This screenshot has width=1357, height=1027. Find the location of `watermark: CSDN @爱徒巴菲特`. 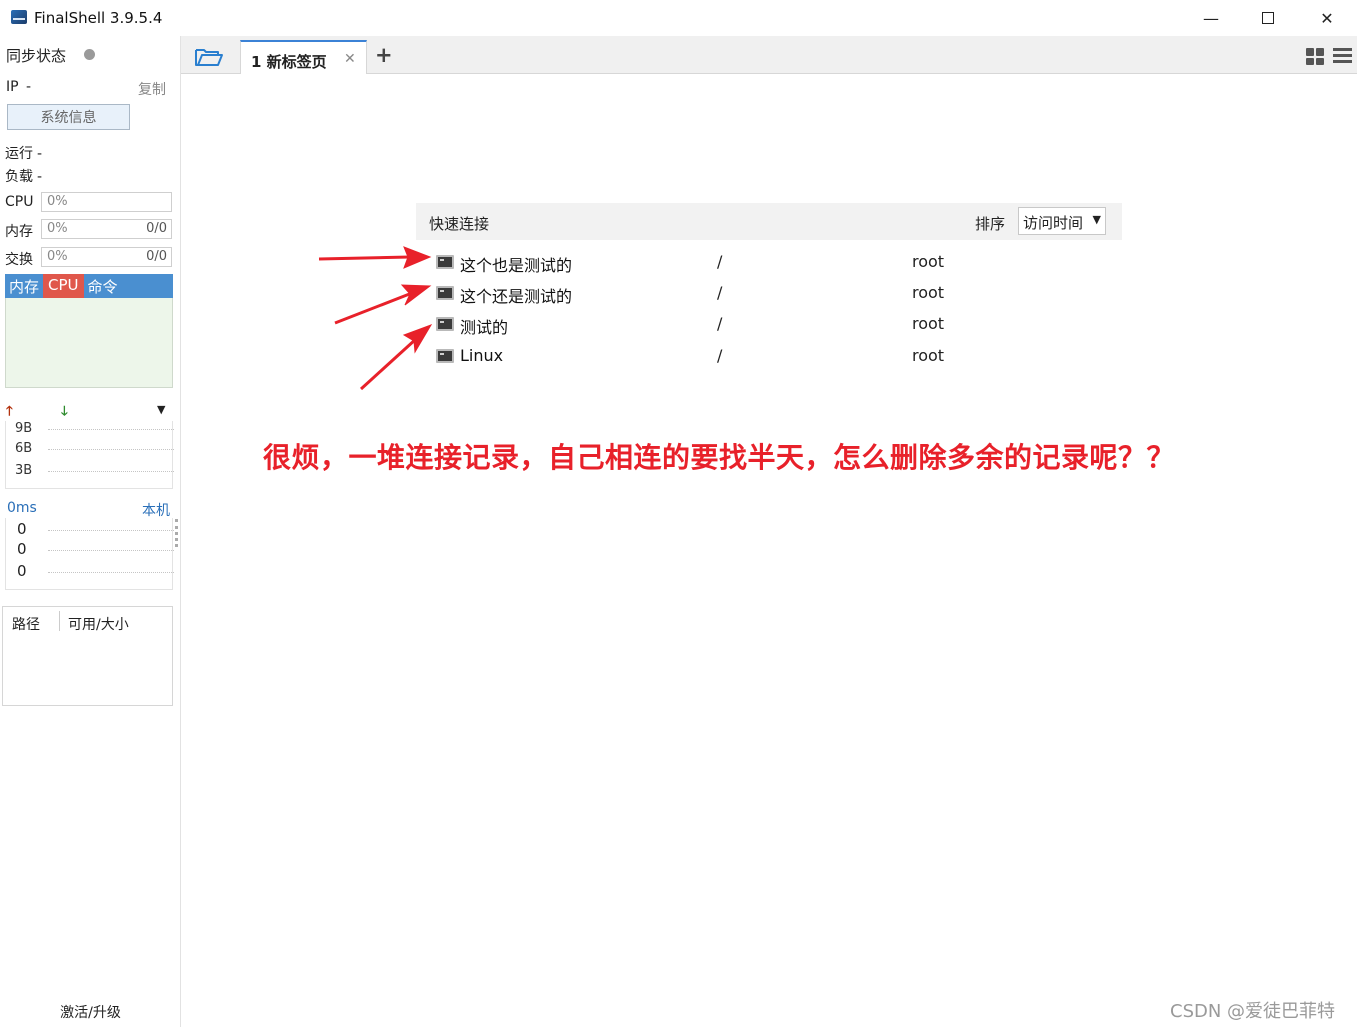

watermark: CSDN @爱徒巴菲特 is located at coordinates (1253, 1011).